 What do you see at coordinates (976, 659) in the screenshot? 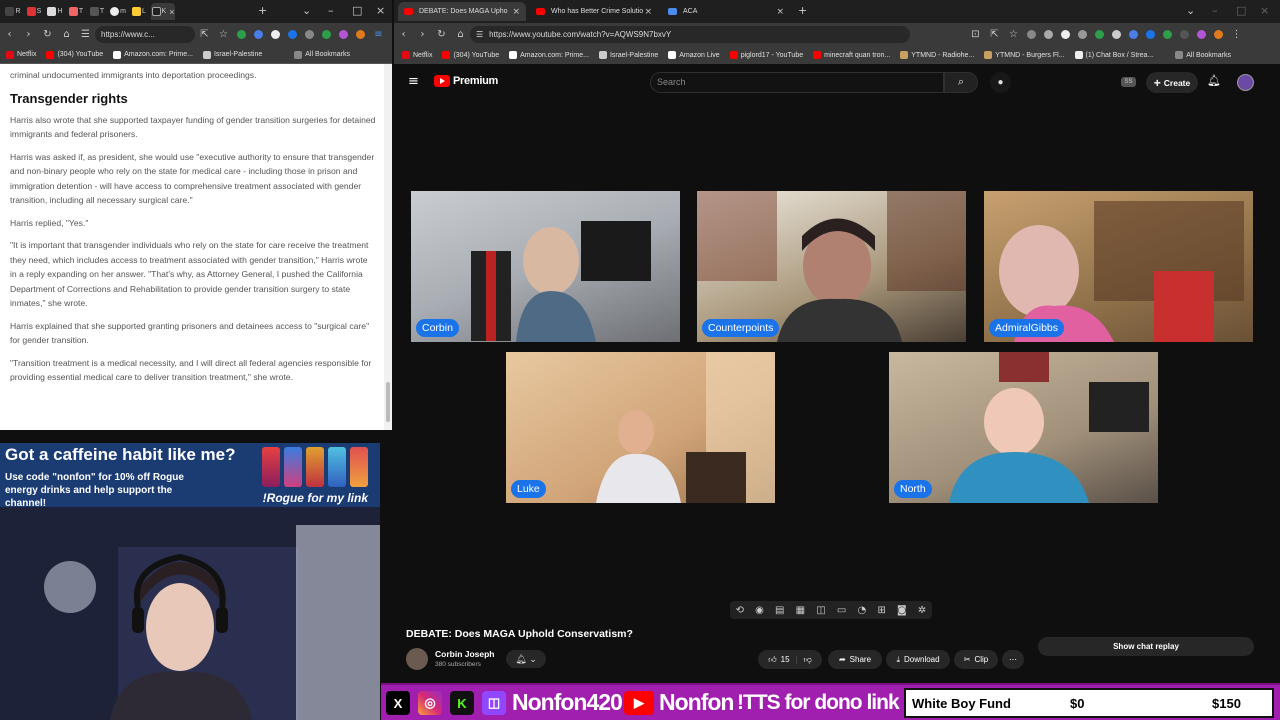
I see `clip-button: ✂ Clip` at bounding box center [976, 659].